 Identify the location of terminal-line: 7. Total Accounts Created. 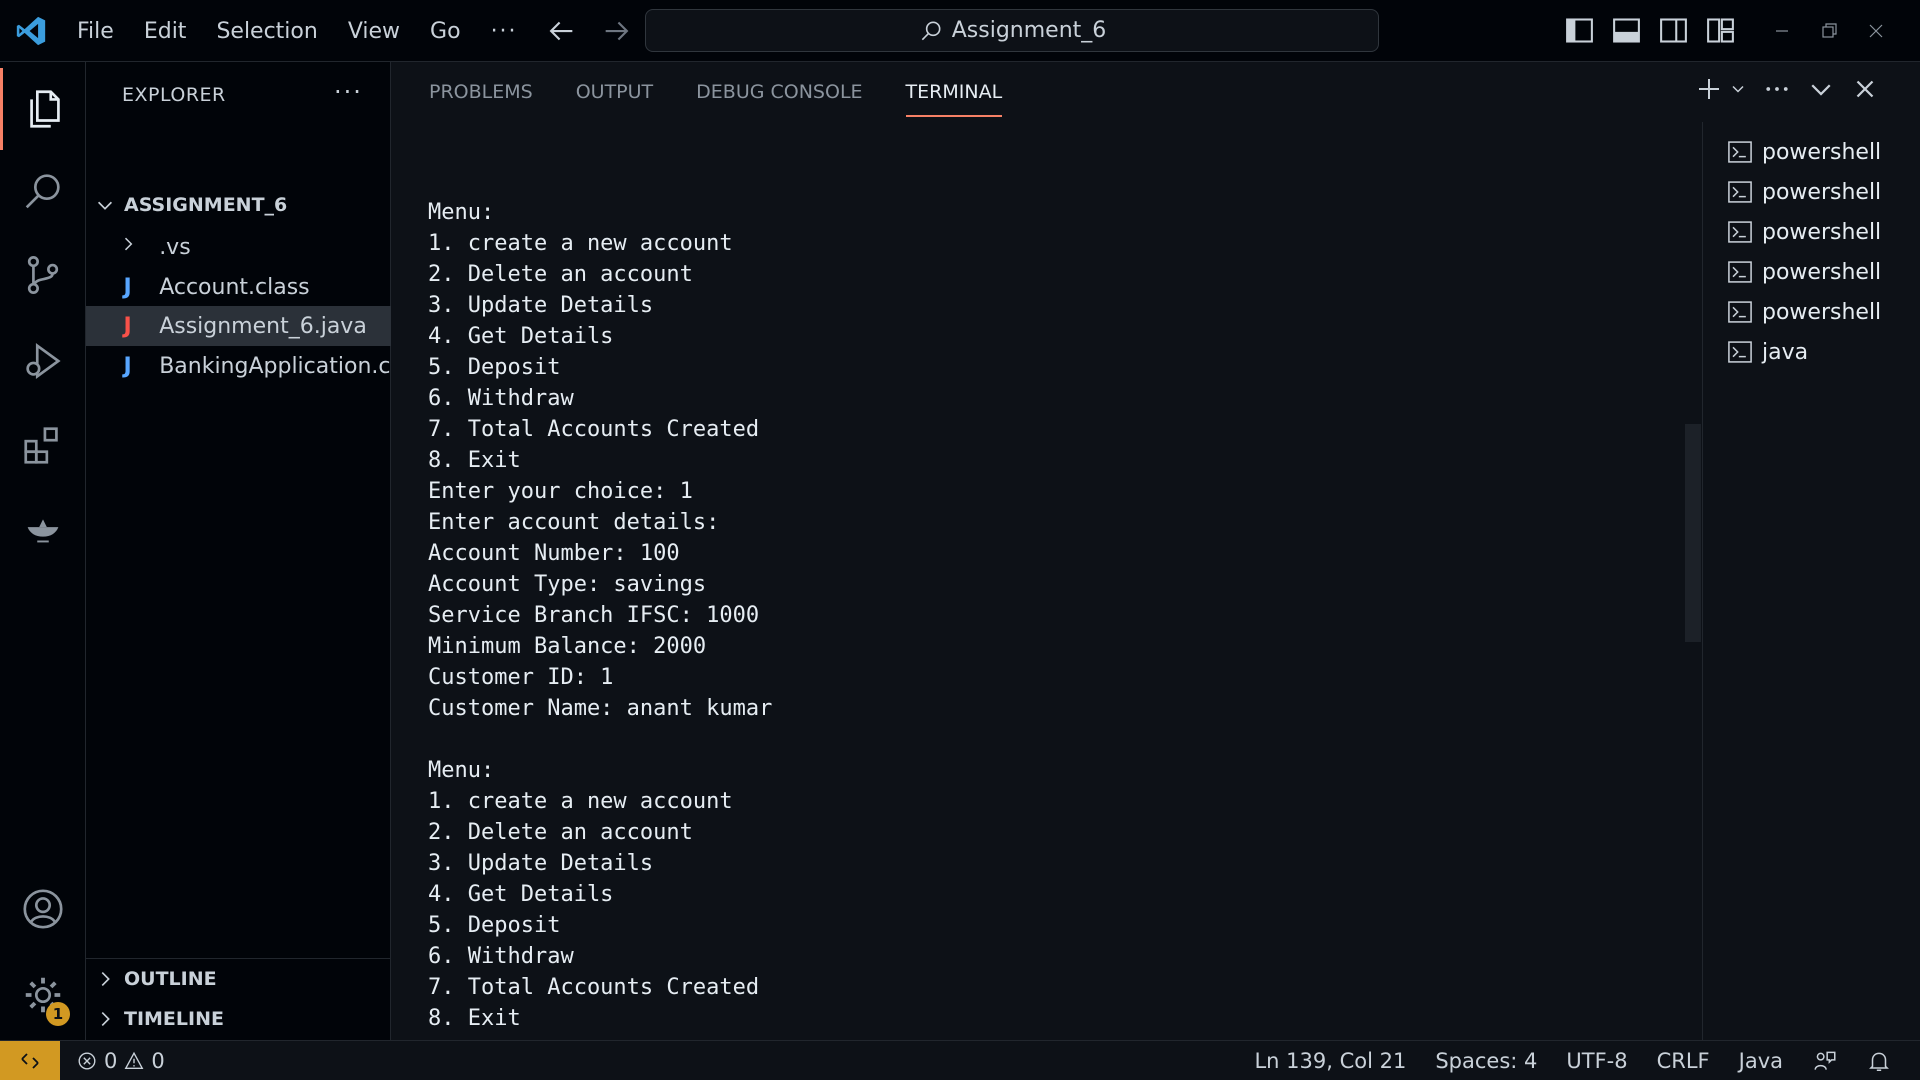
(594, 987).